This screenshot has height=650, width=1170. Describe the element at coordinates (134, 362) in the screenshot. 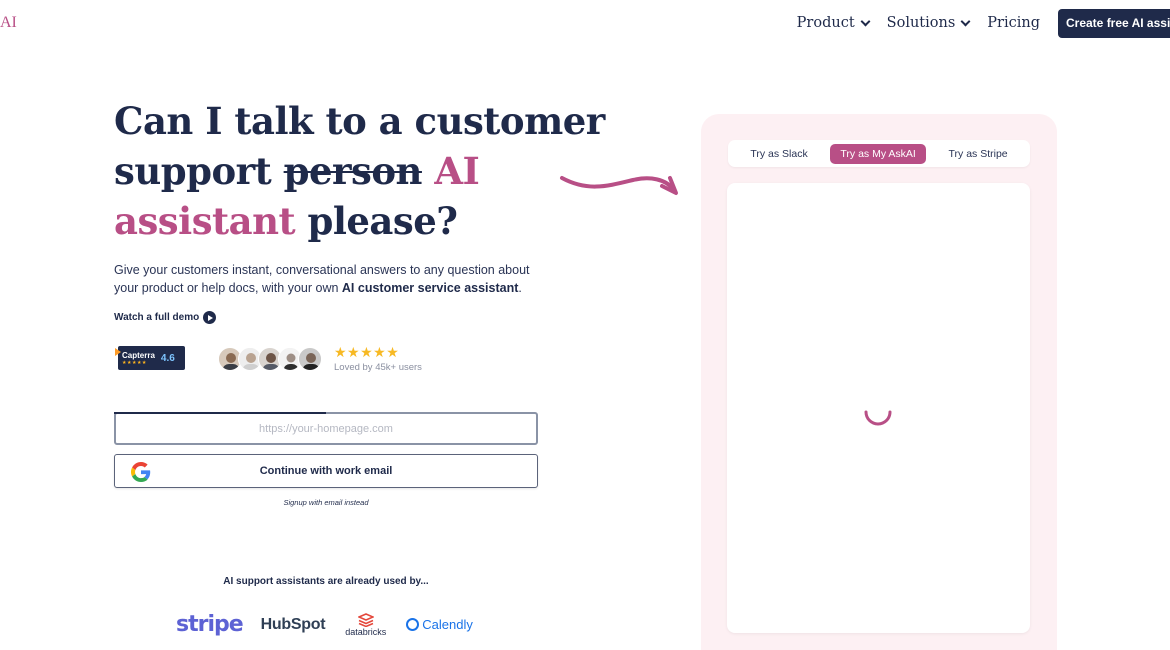

I see `capterra-stars: ★★★★★` at that location.